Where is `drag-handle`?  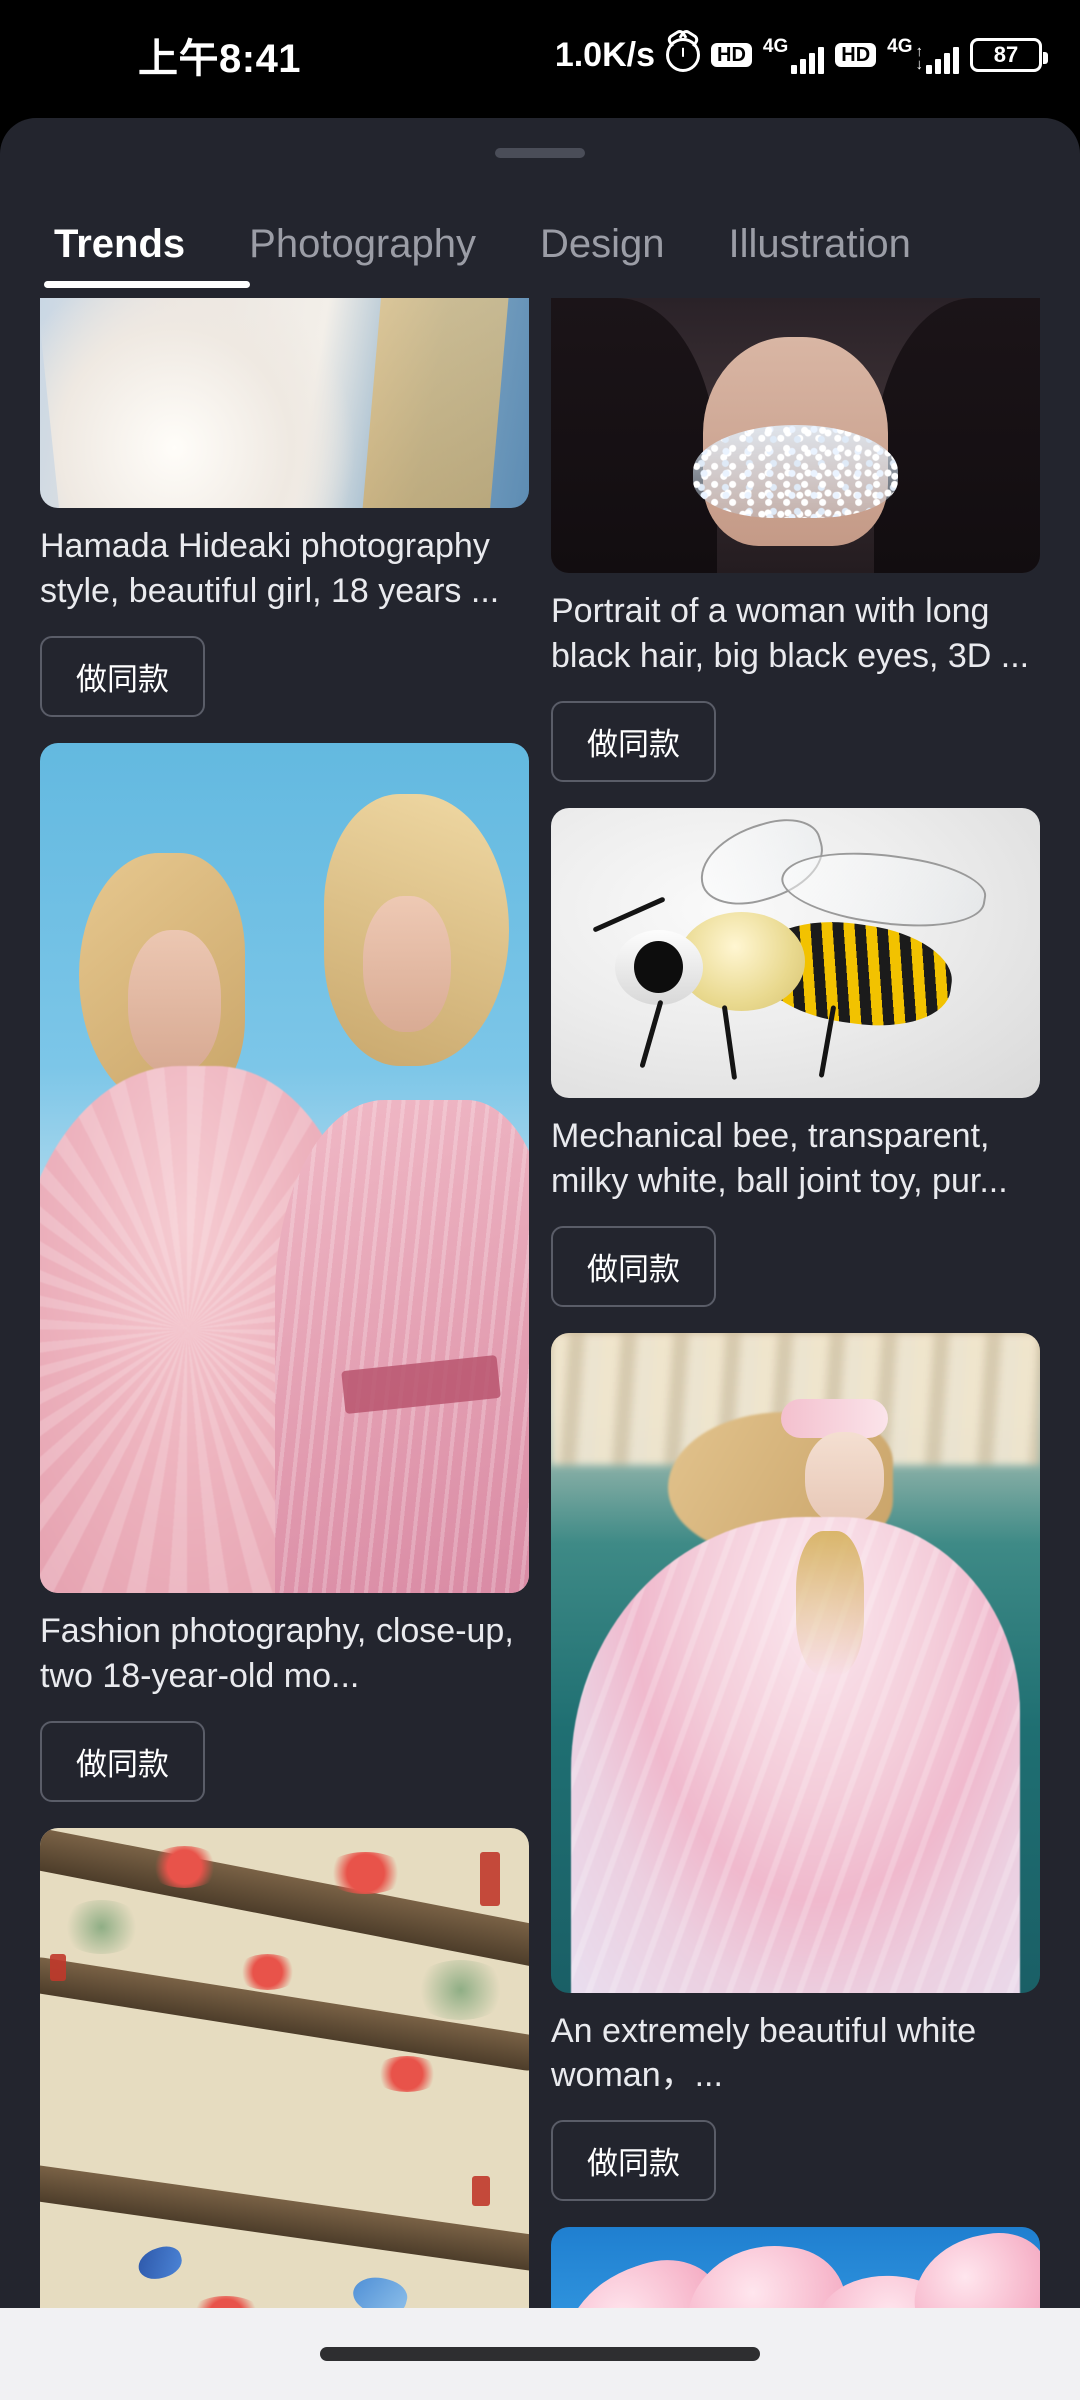 drag-handle is located at coordinates (540, 153).